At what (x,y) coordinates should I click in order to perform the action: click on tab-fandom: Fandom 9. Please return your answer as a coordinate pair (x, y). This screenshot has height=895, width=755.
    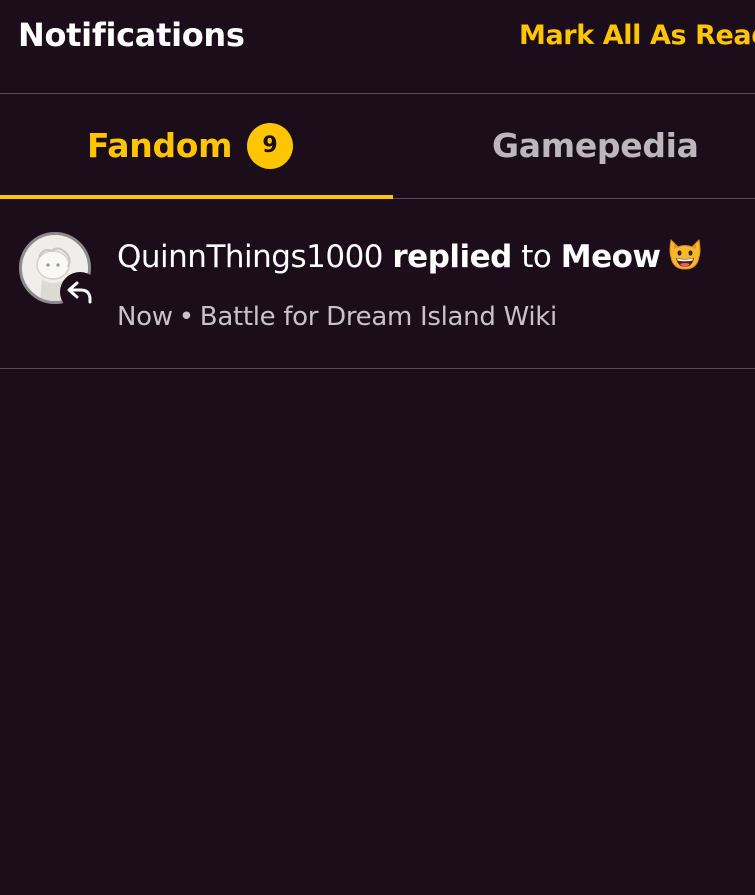
    Looking at the image, I should click on (196, 146).